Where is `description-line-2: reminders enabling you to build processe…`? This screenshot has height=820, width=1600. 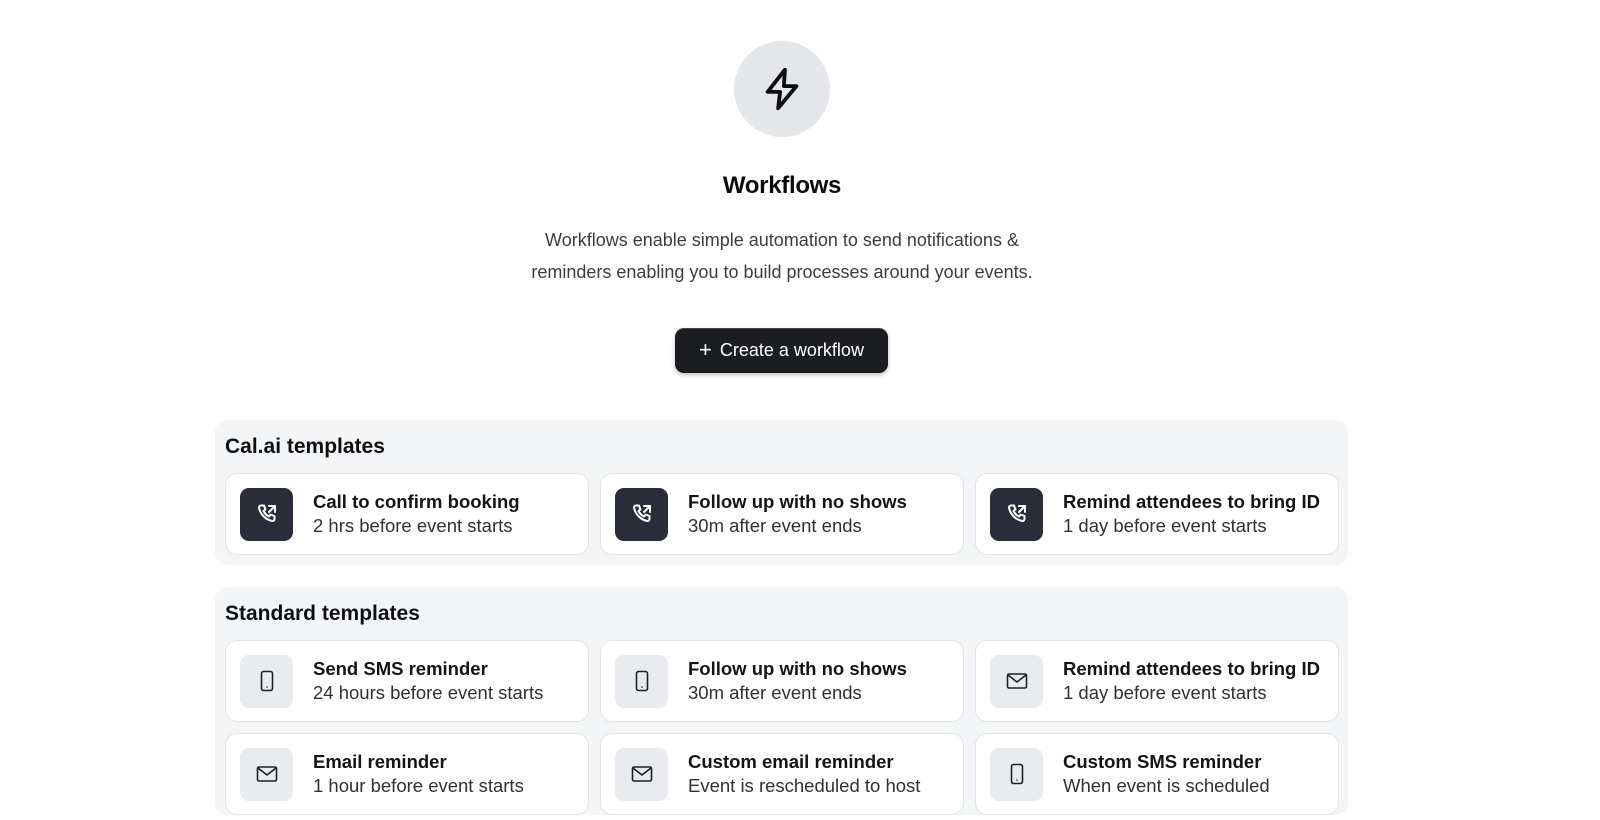
description-line-2: reminders enabling you to build processe… is located at coordinates (782, 272).